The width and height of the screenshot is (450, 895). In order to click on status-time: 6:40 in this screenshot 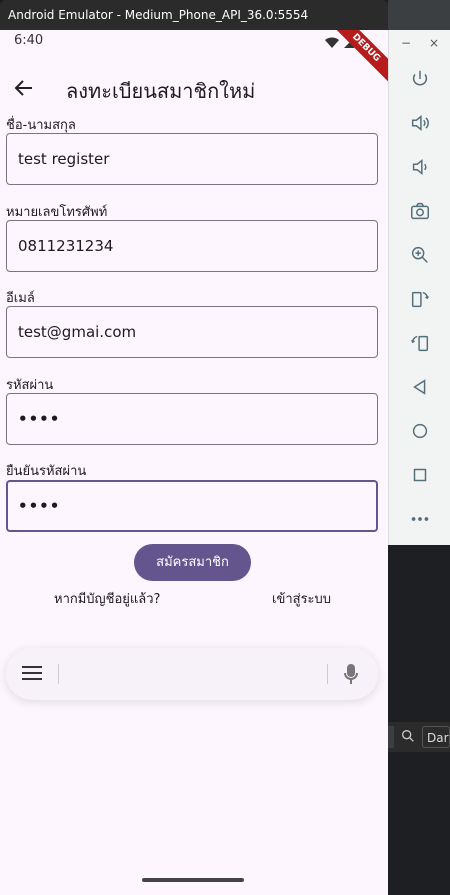, I will do `click(29, 40)`.